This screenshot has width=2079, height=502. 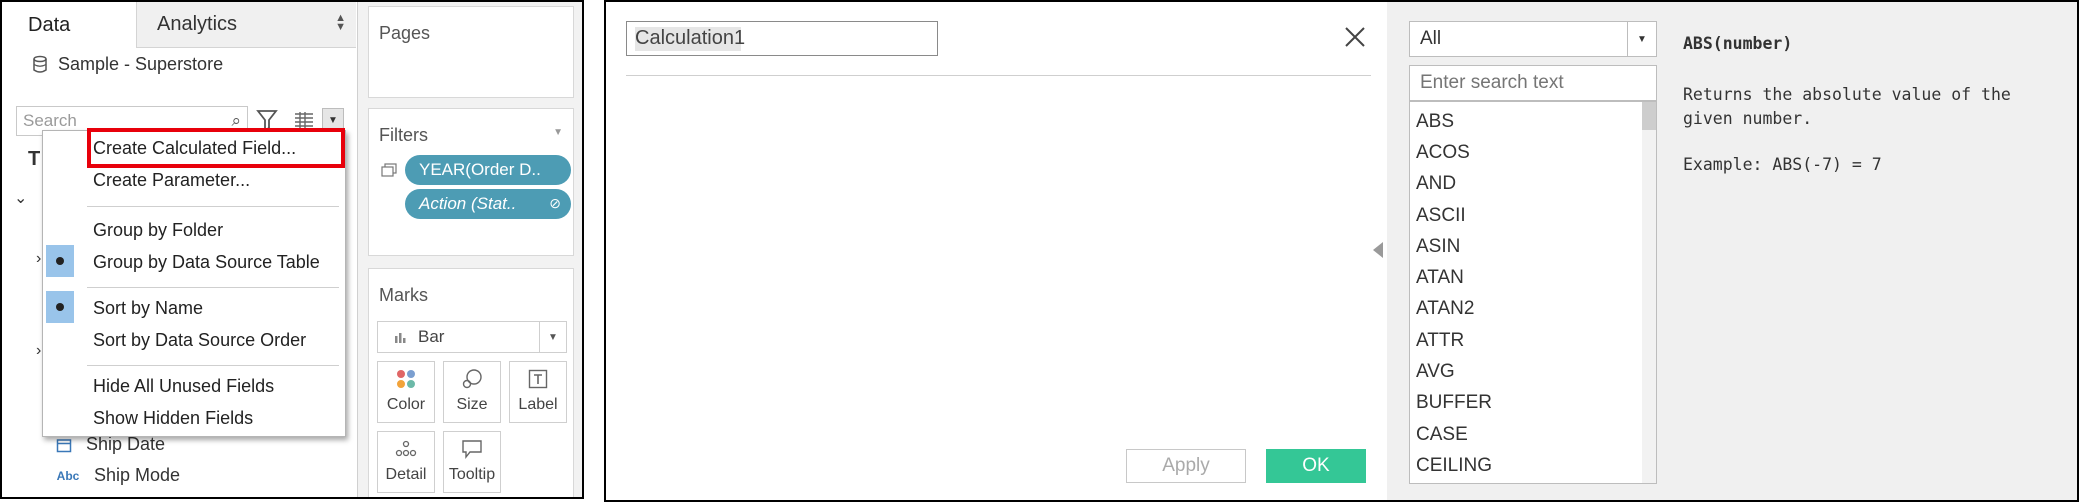 I want to click on marks-tooltip-button: Tooltip, so click(x=472, y=462).